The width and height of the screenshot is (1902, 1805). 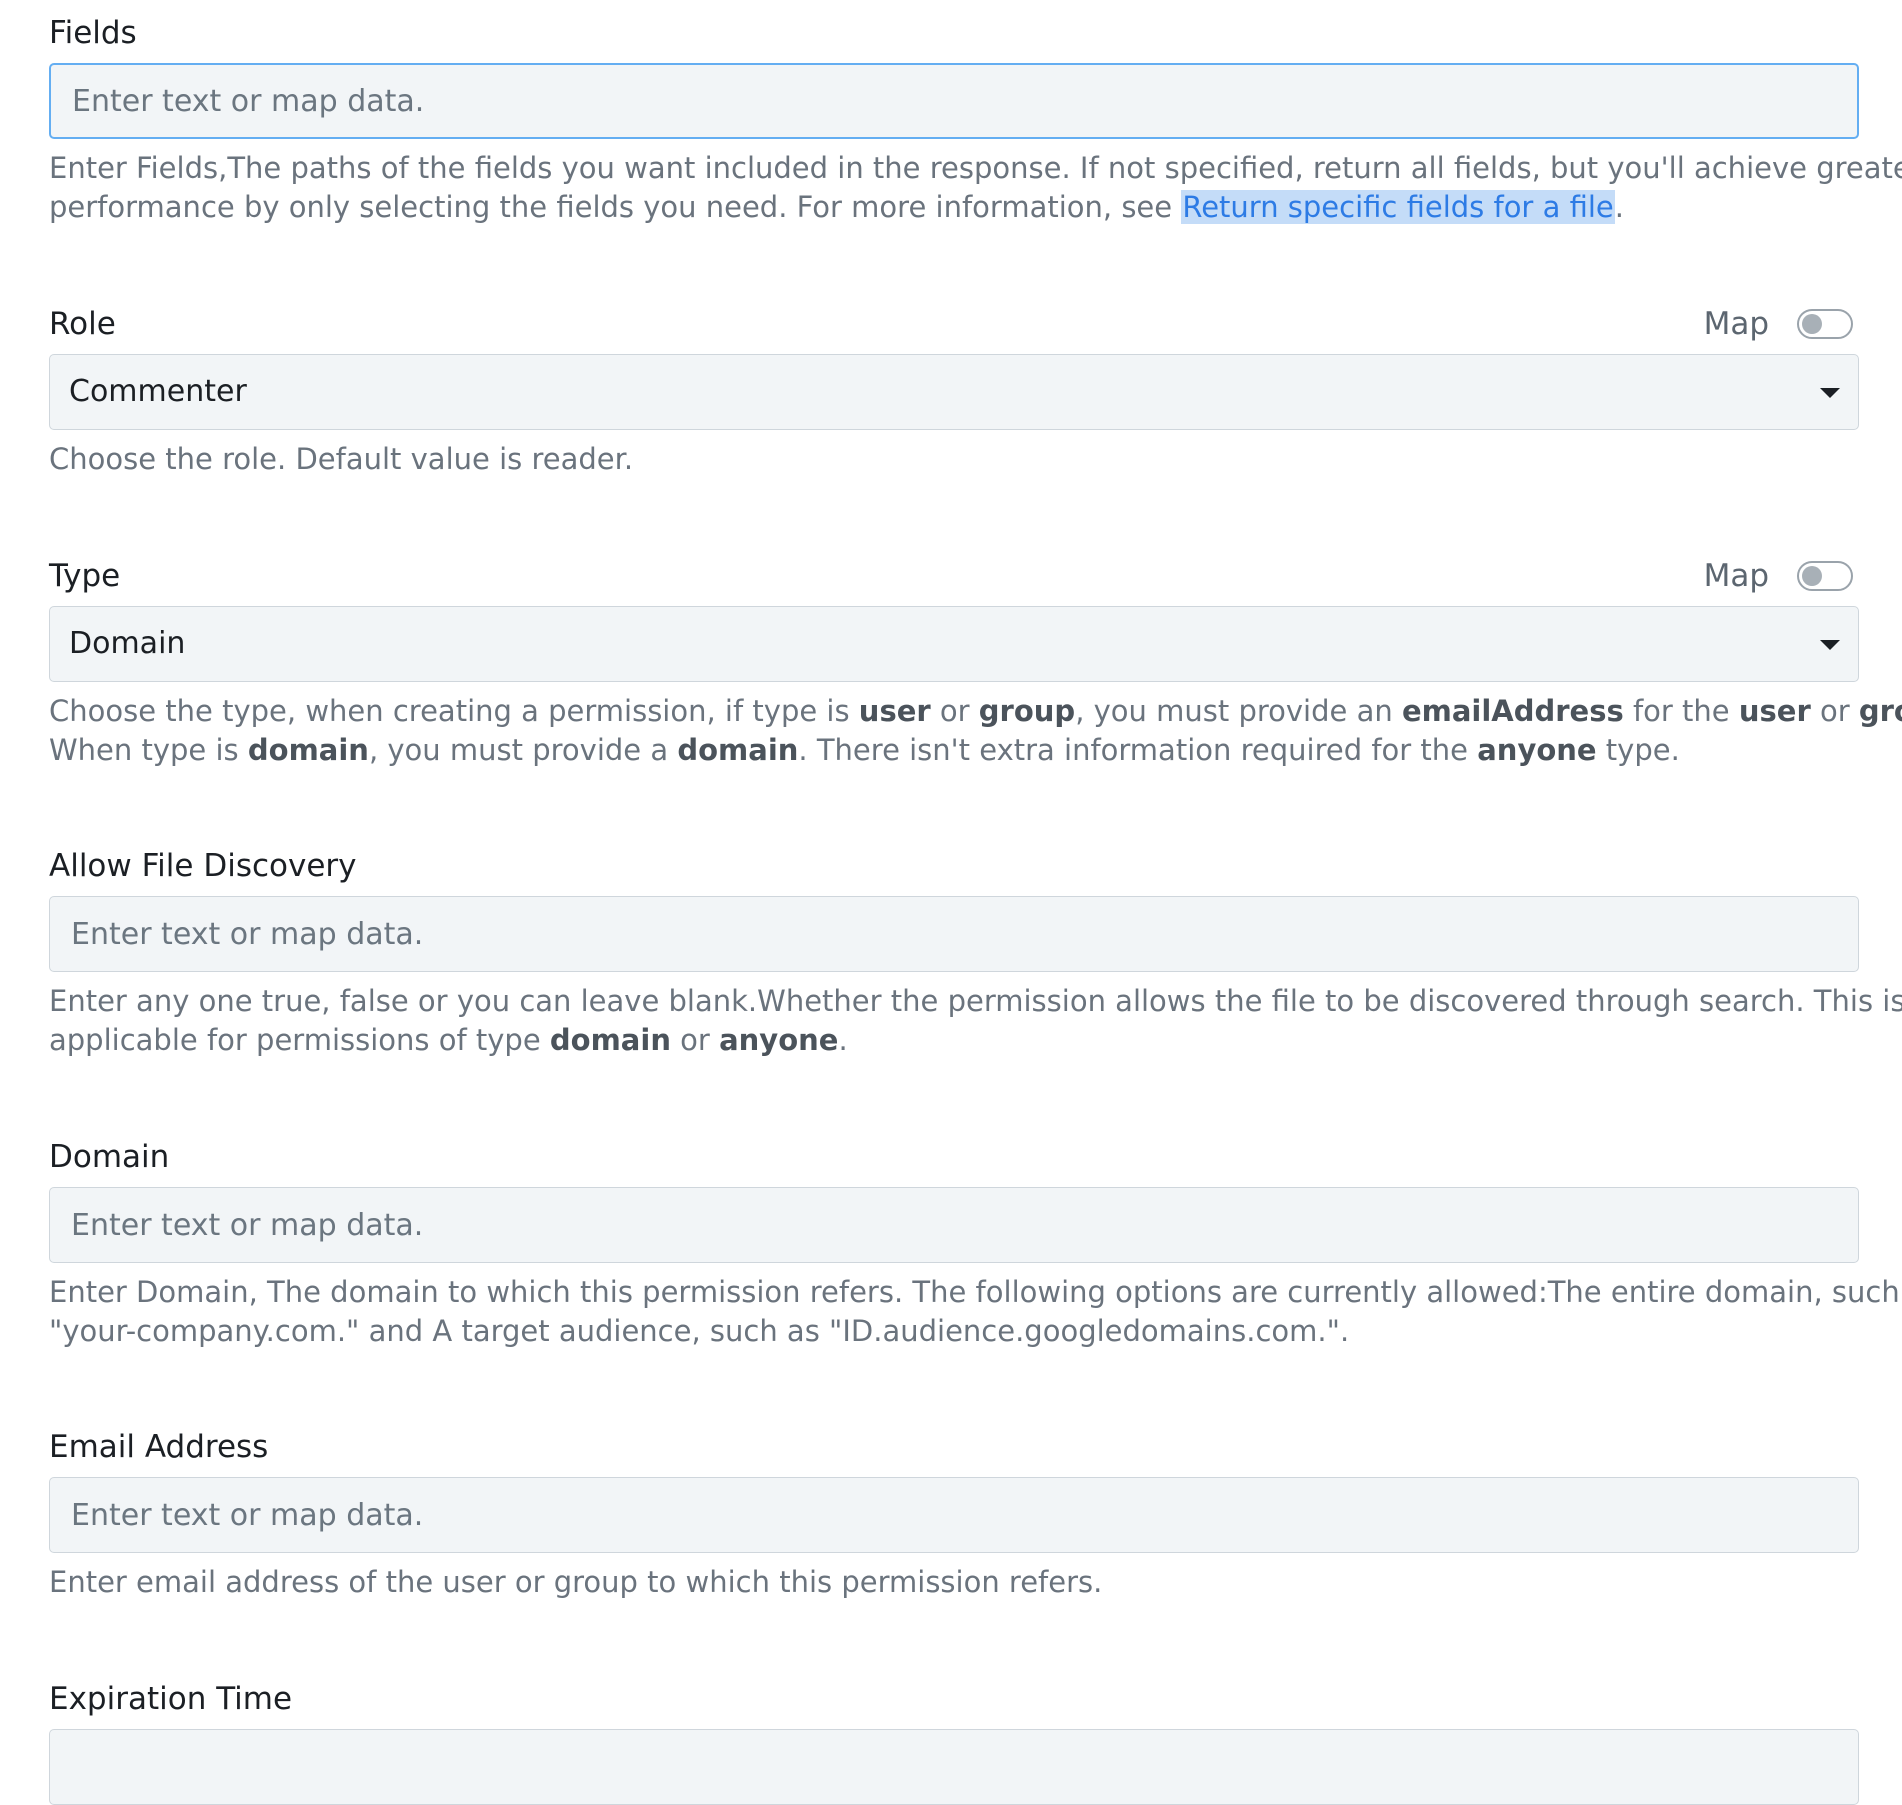 I want to click on return-specific-fields-link: Return specific fields for a file, so click(x=1398, y=207).